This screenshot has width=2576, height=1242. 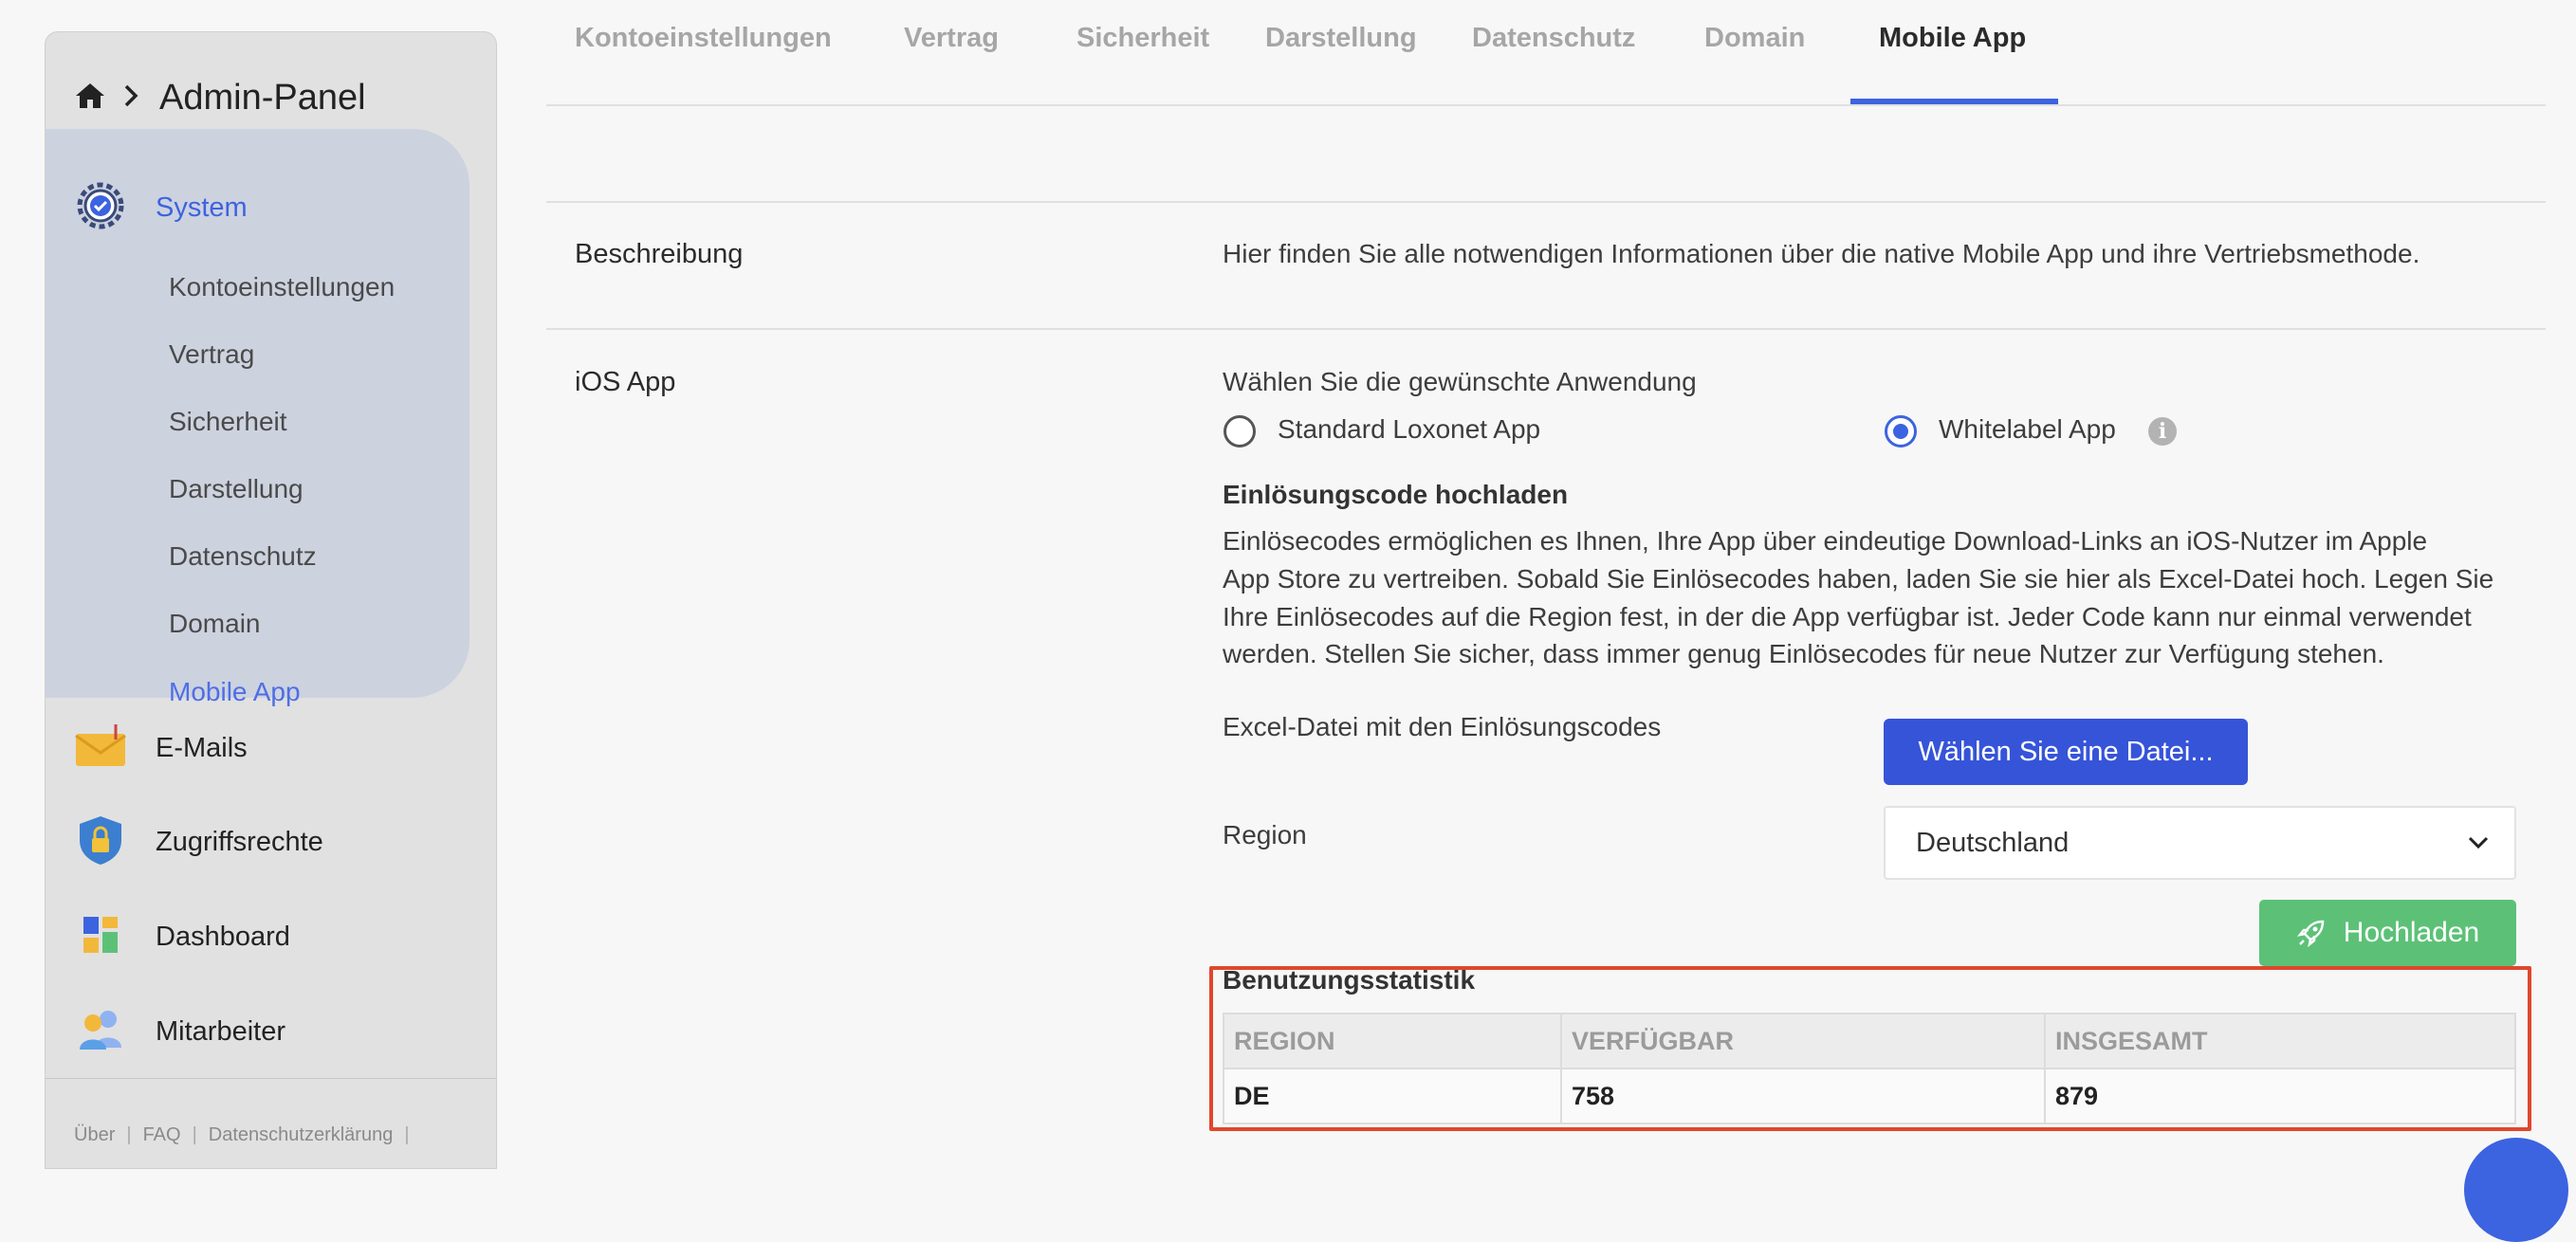 I want to click on column-header-verfuegbar: VERFÜGBAR, so click(x=1803, y=1041).